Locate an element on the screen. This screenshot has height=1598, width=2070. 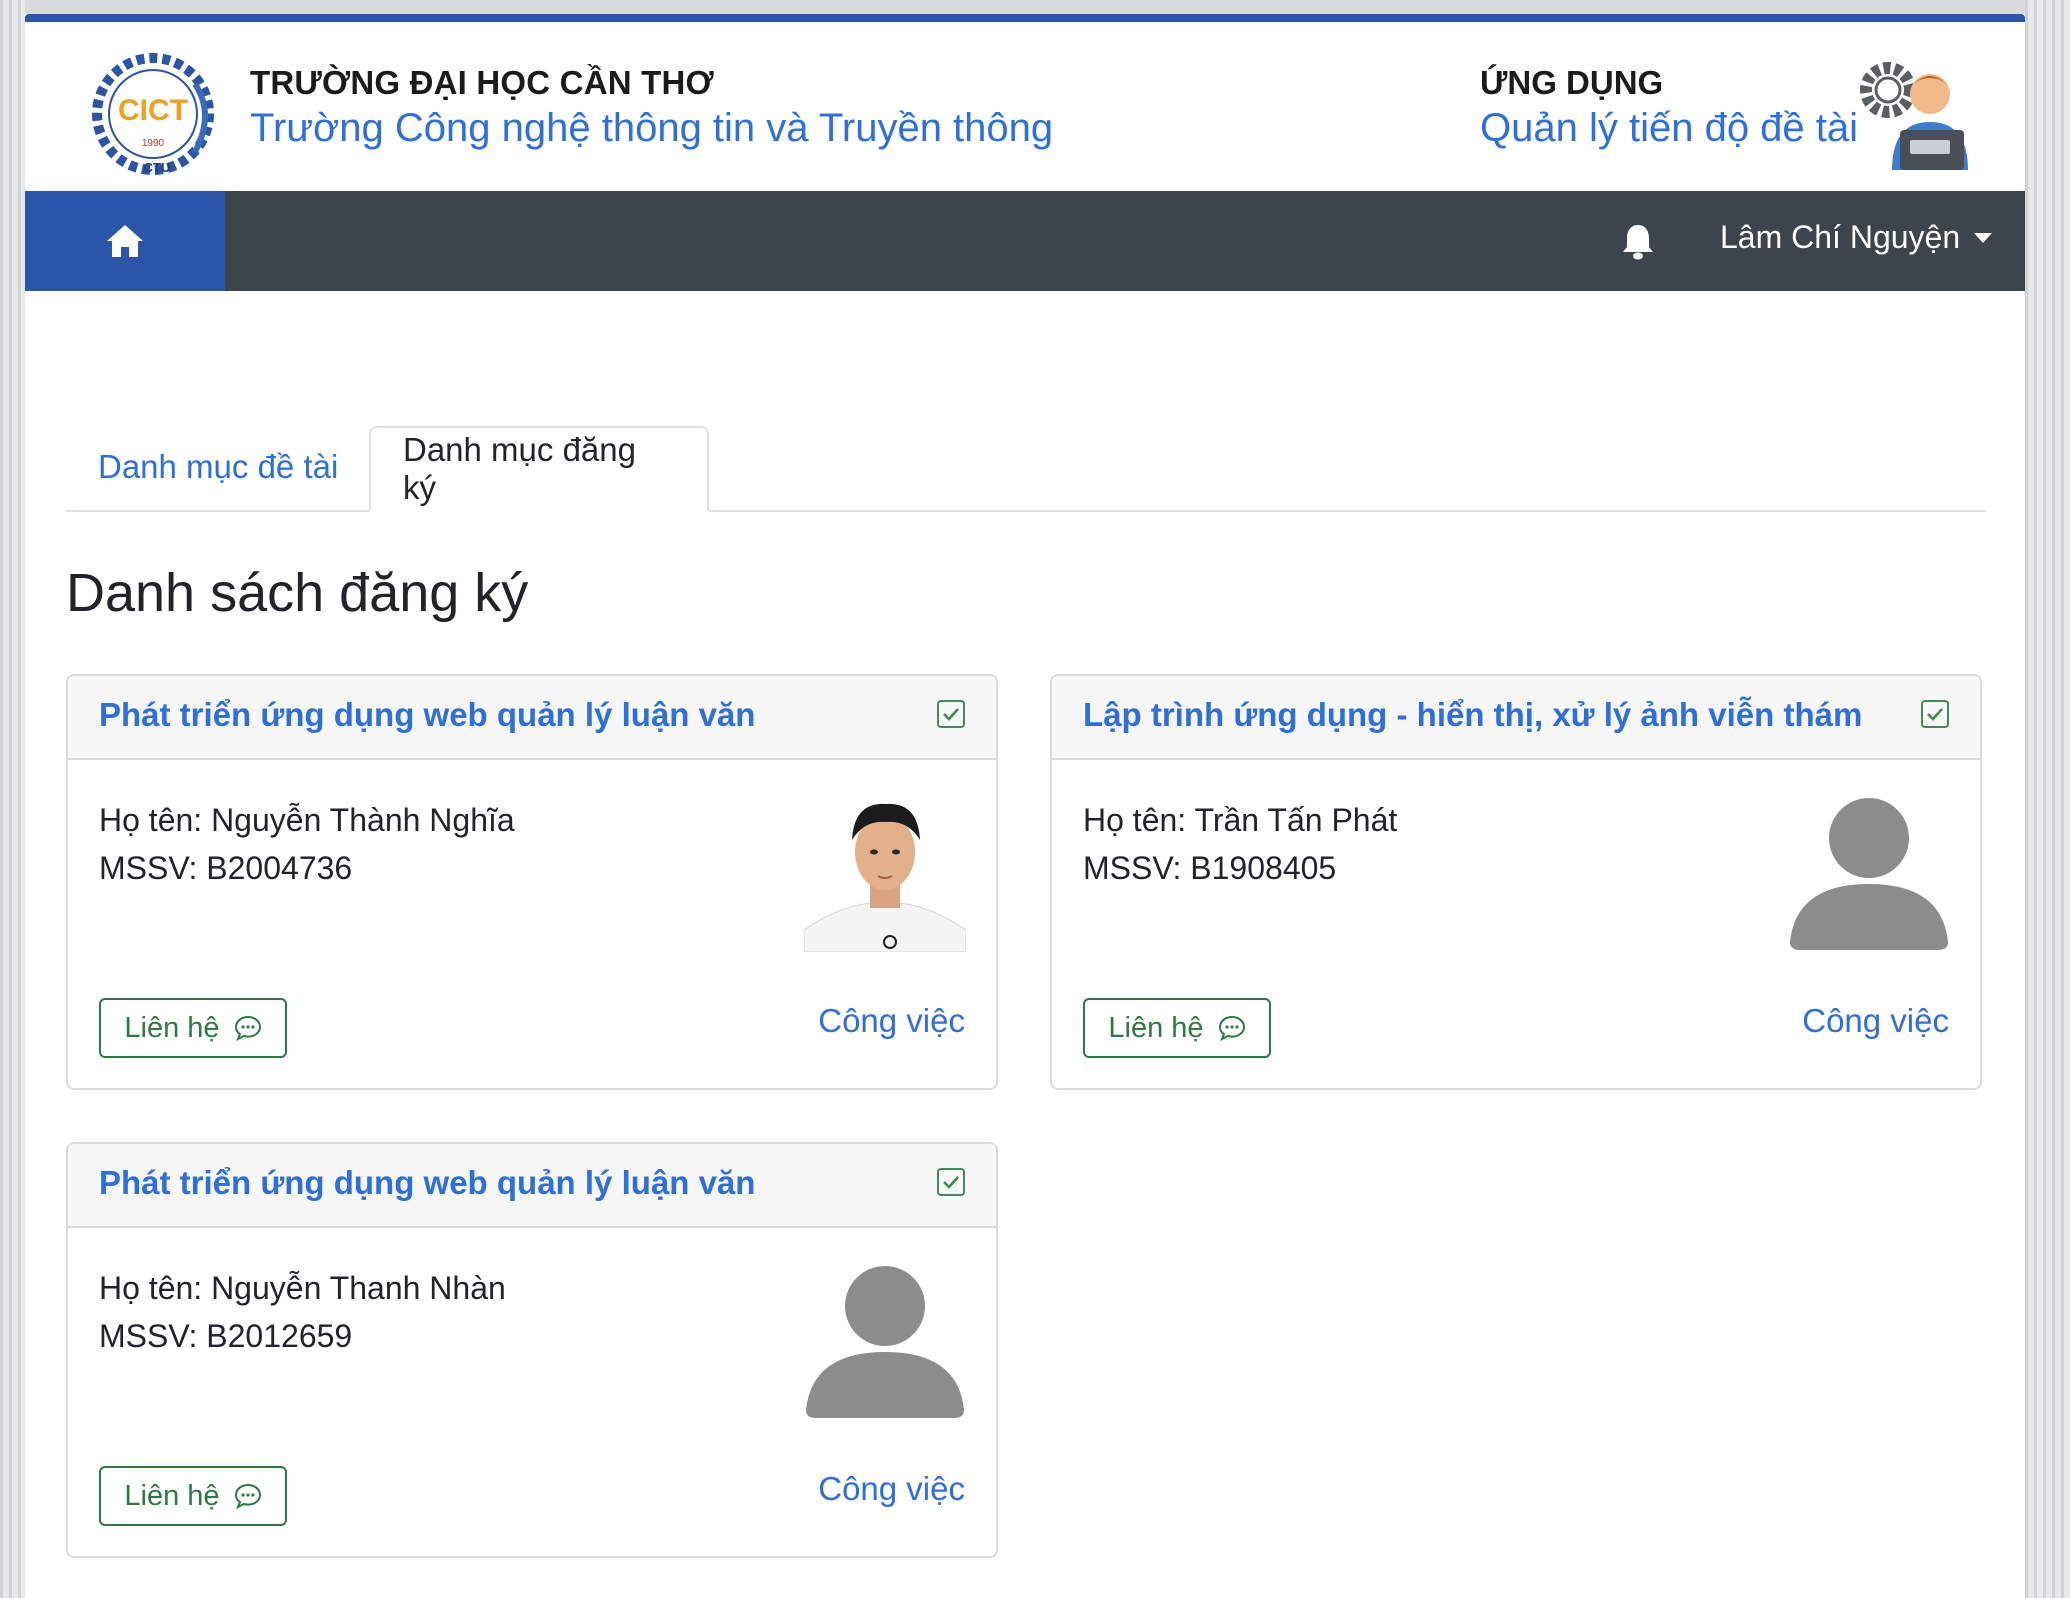
bell-icon is located at coordinates (1638, 242).